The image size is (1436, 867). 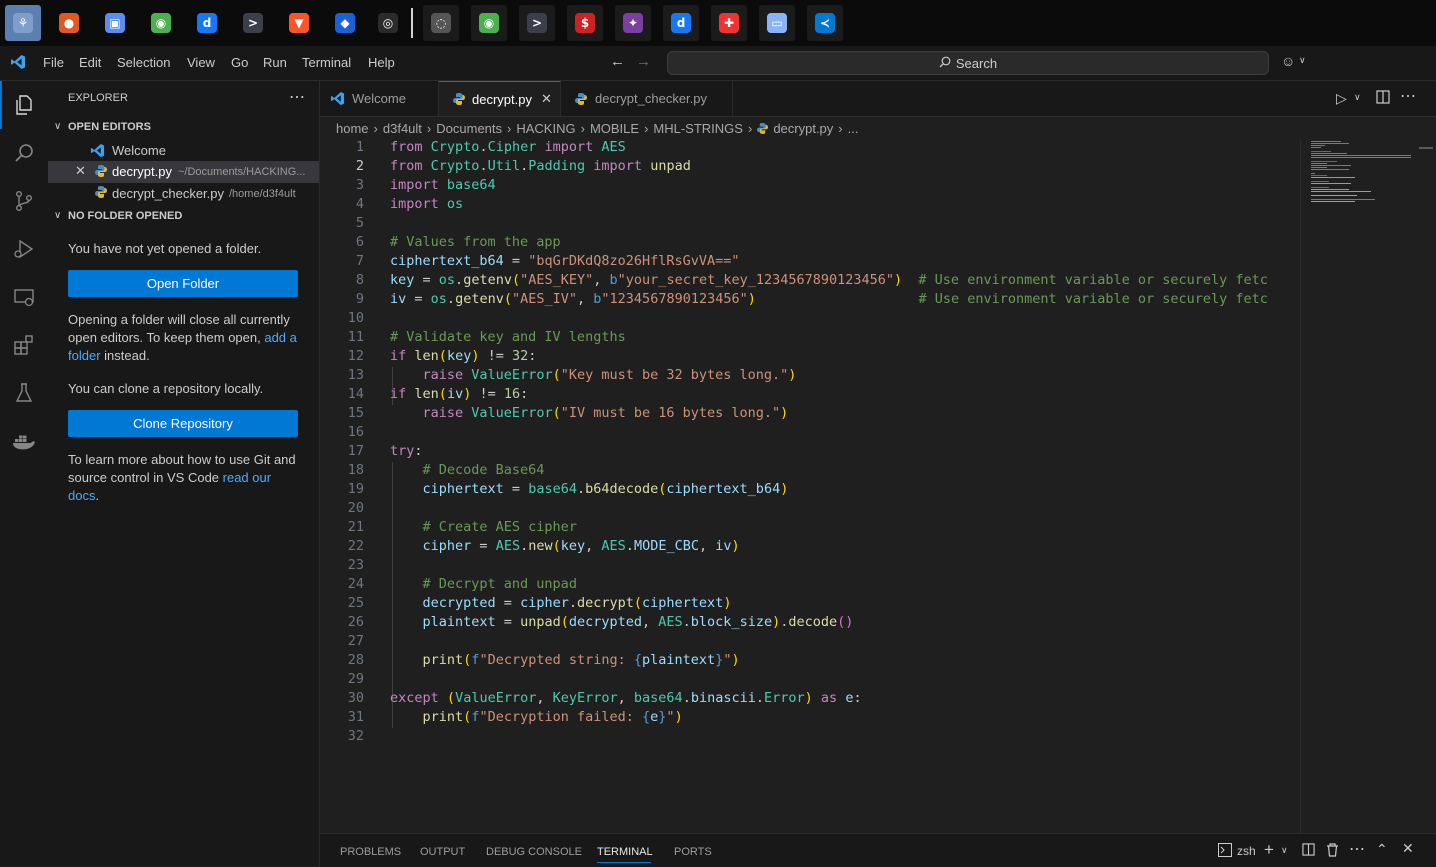 I want to click on menu-view: View, so click(x=201, y=62).